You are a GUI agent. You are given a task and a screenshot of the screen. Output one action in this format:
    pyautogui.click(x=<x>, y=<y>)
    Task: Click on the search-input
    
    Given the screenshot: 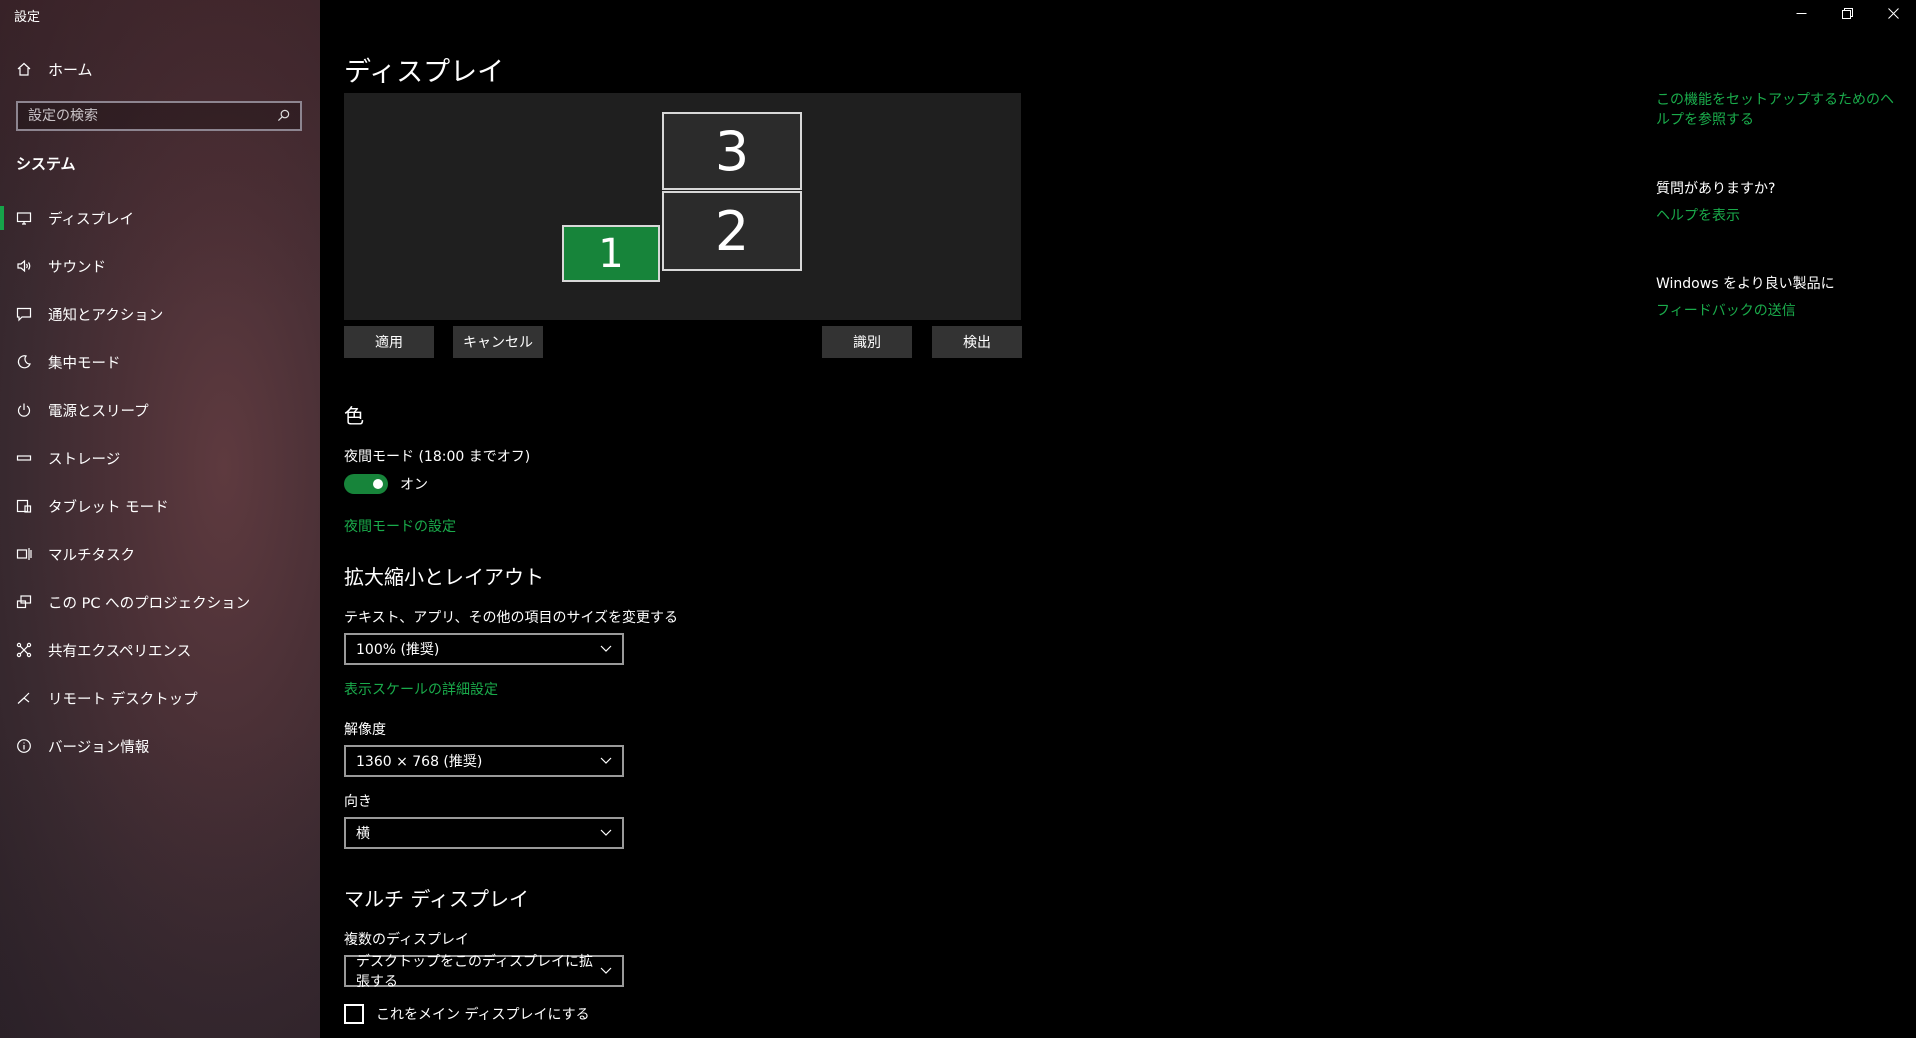 What is the action you would take?
    pyautogui.click(x=148, y=116)
    